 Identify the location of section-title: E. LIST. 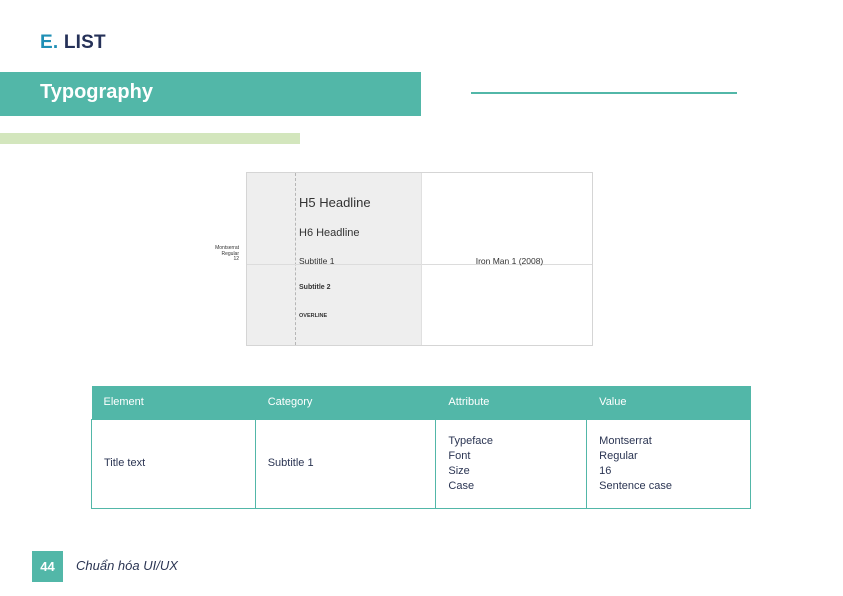
(73, 43).